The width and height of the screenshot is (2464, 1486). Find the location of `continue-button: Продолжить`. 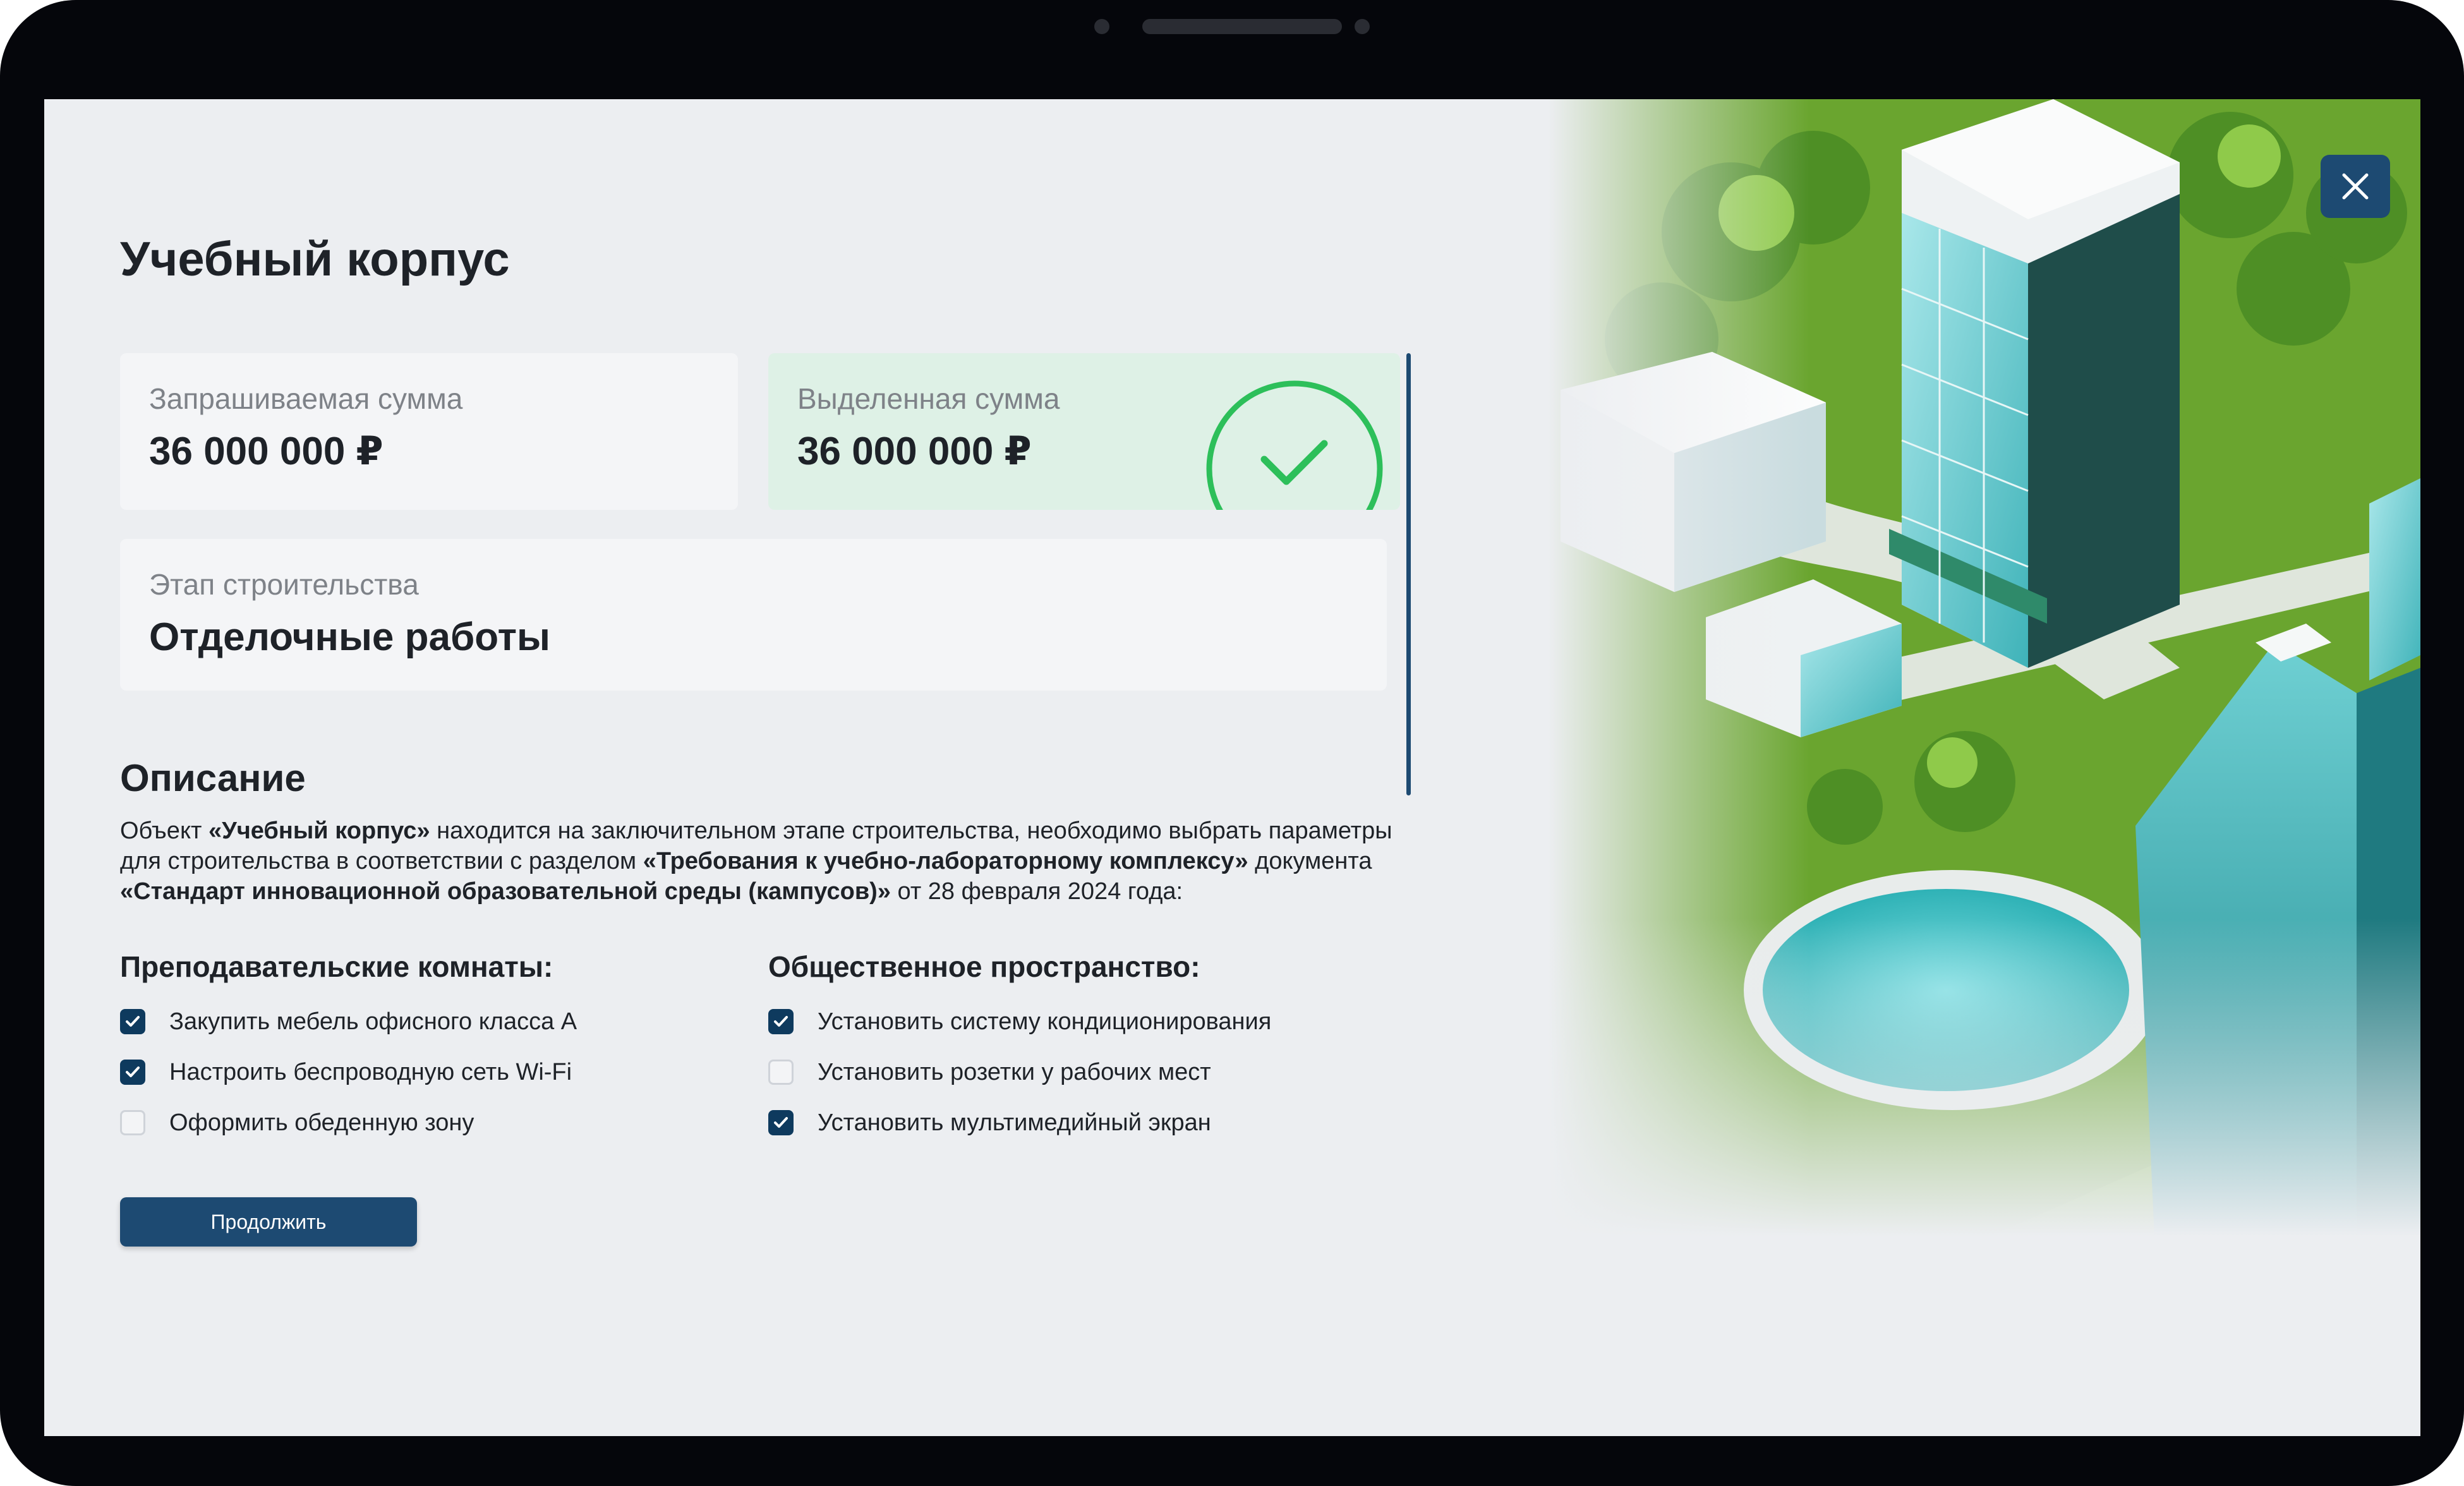

continue-button: Продолжить is located at coordinates (268, 1222).